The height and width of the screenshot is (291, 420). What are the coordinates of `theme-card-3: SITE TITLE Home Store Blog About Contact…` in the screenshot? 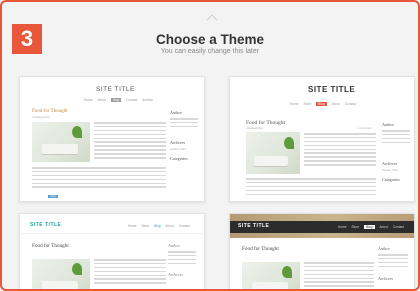 It's located at (112, 251).